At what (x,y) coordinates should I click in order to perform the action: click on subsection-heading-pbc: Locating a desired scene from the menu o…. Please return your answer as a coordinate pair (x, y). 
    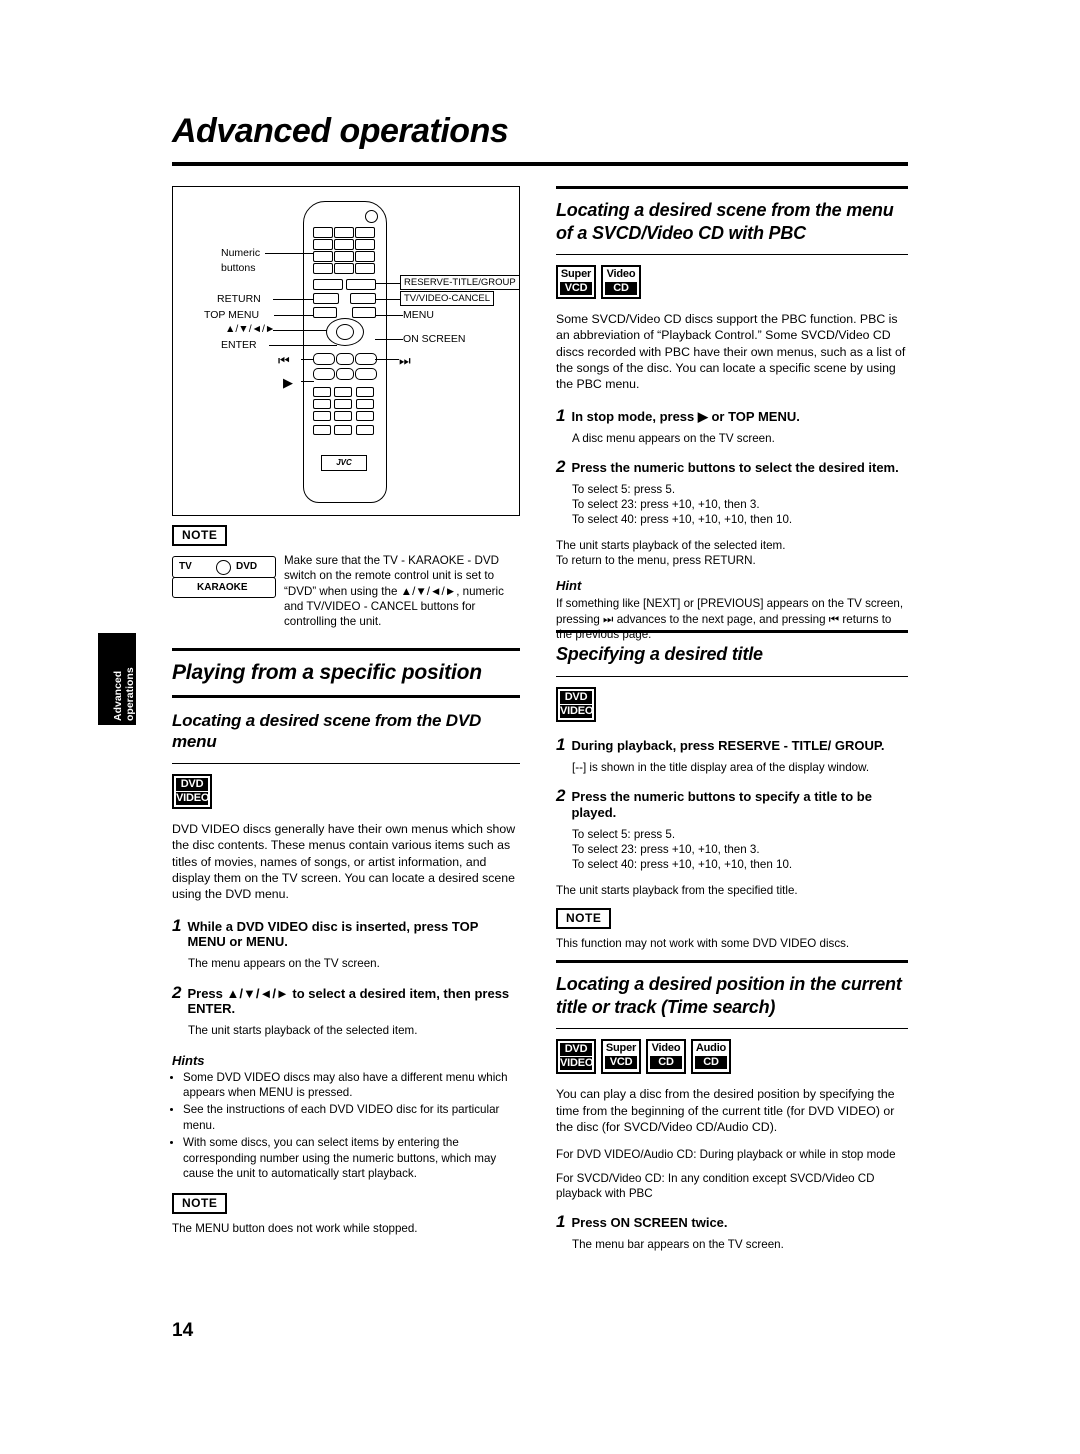
    Looking at the image, I should click on (725, 221).